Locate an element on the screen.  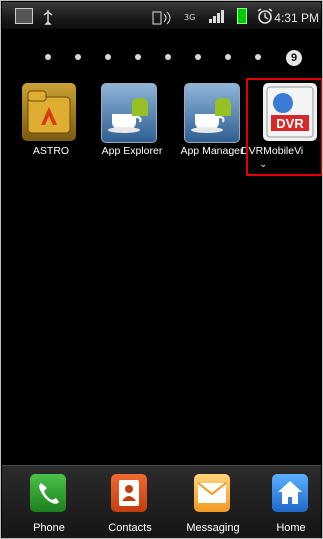
dock: Phone Contacts Messaging Home is located at coordinates (162, 501).